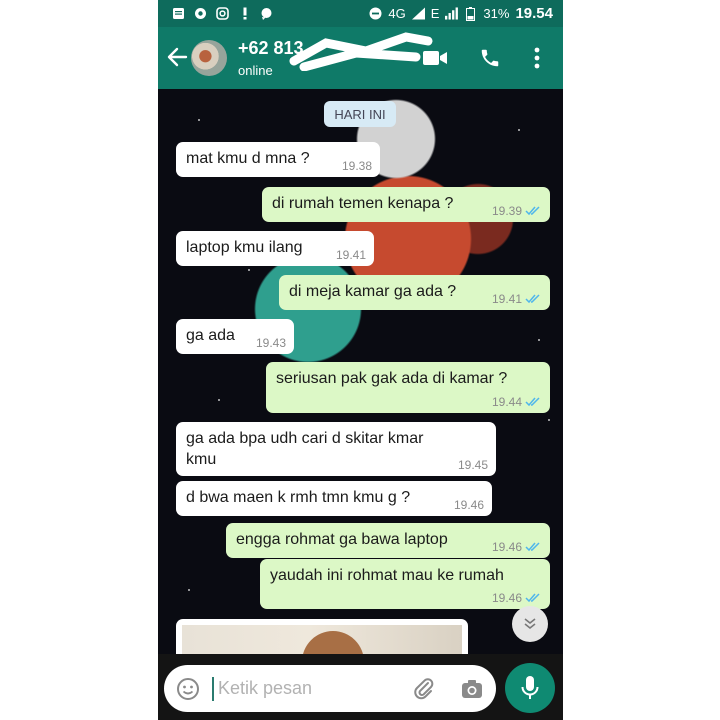 This screenshot has height=720, width=720. I want to click on message-bubble-outgoing: di meja kamar ga ada ? 19.41, so click(414, 292).